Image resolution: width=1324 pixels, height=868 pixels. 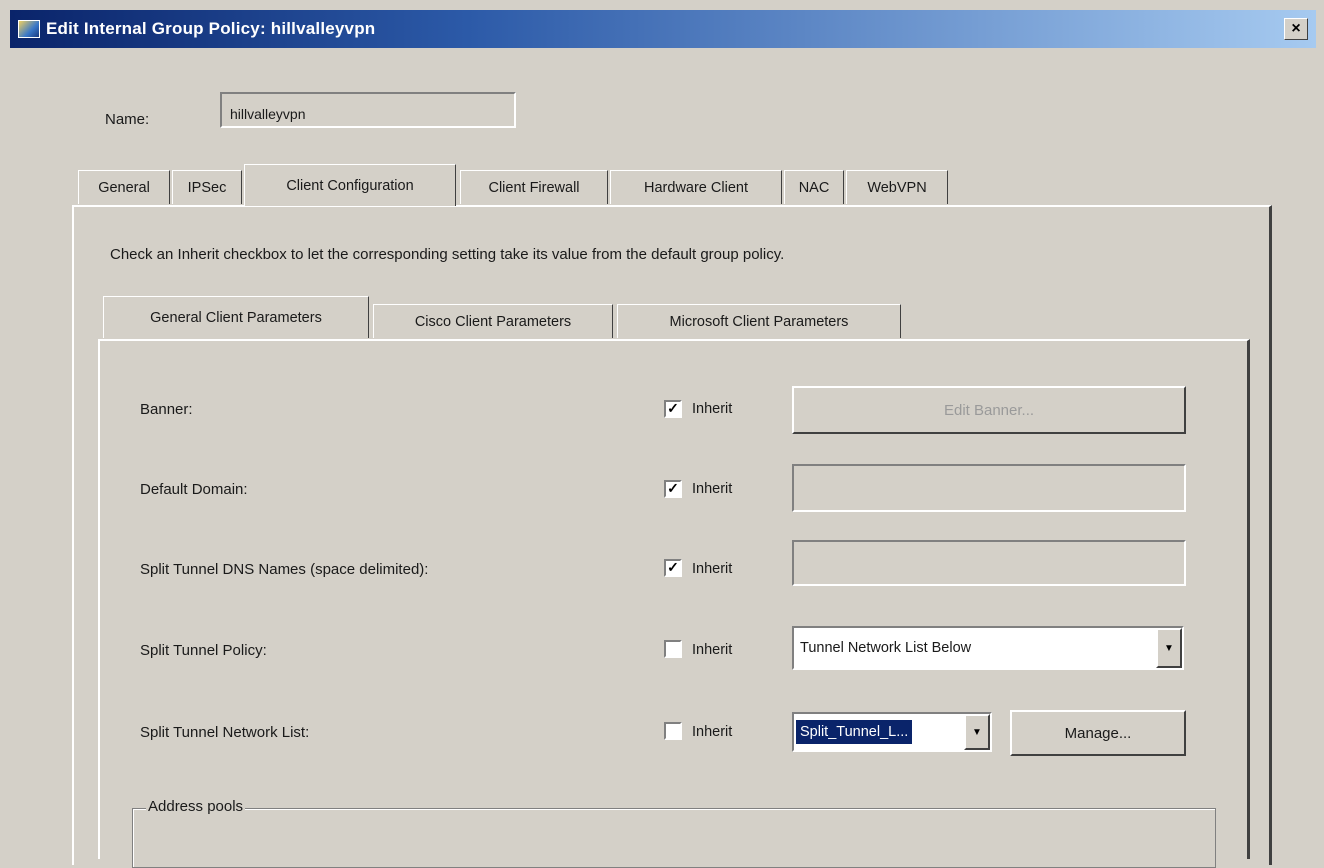 I want to click on default-domain-inherit-checkbox: ✓, so click(x=673, y=489).